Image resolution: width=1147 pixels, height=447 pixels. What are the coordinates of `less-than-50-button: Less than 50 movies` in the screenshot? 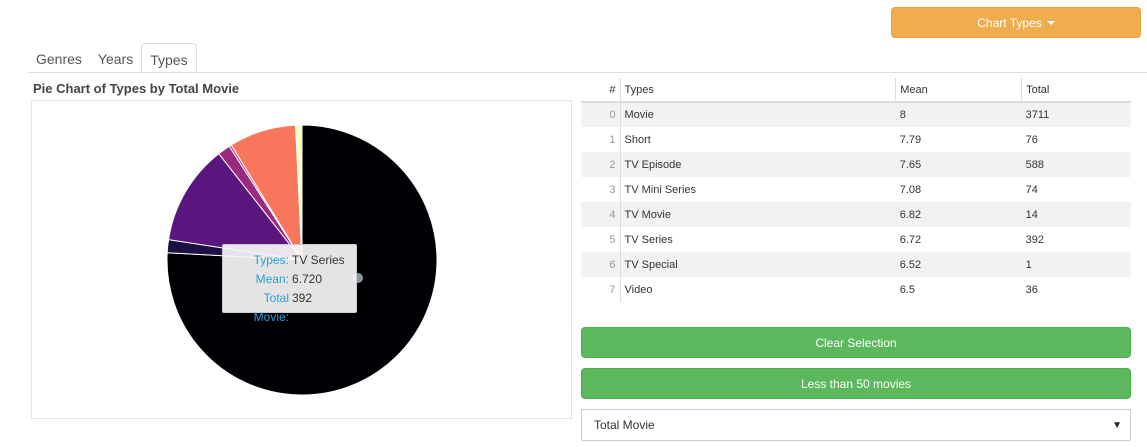 It's located at (856, 383).